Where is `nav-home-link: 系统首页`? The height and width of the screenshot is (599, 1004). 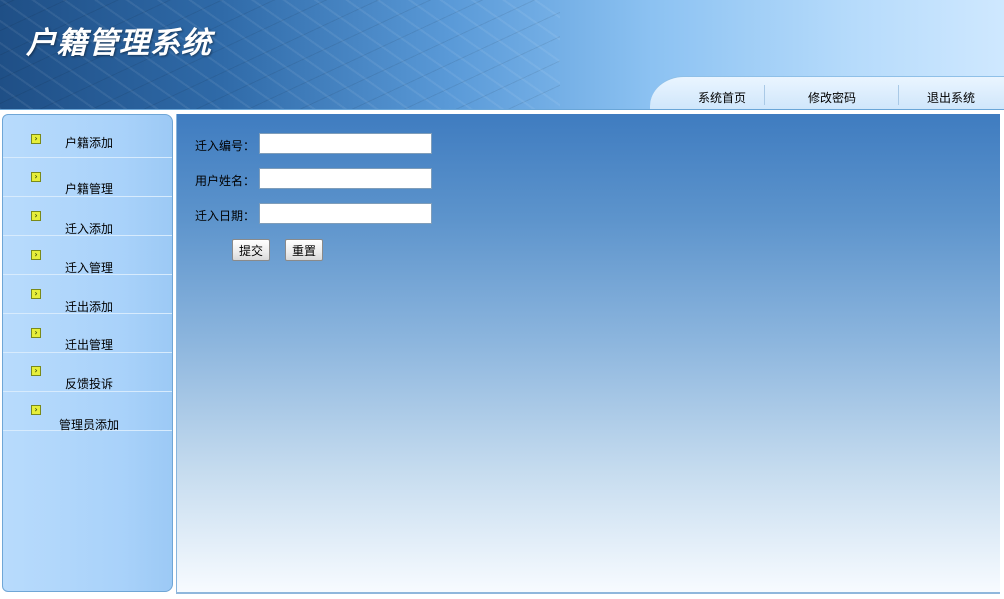
nav-home-link: 系统首页 is located at coordinates (722, 97).